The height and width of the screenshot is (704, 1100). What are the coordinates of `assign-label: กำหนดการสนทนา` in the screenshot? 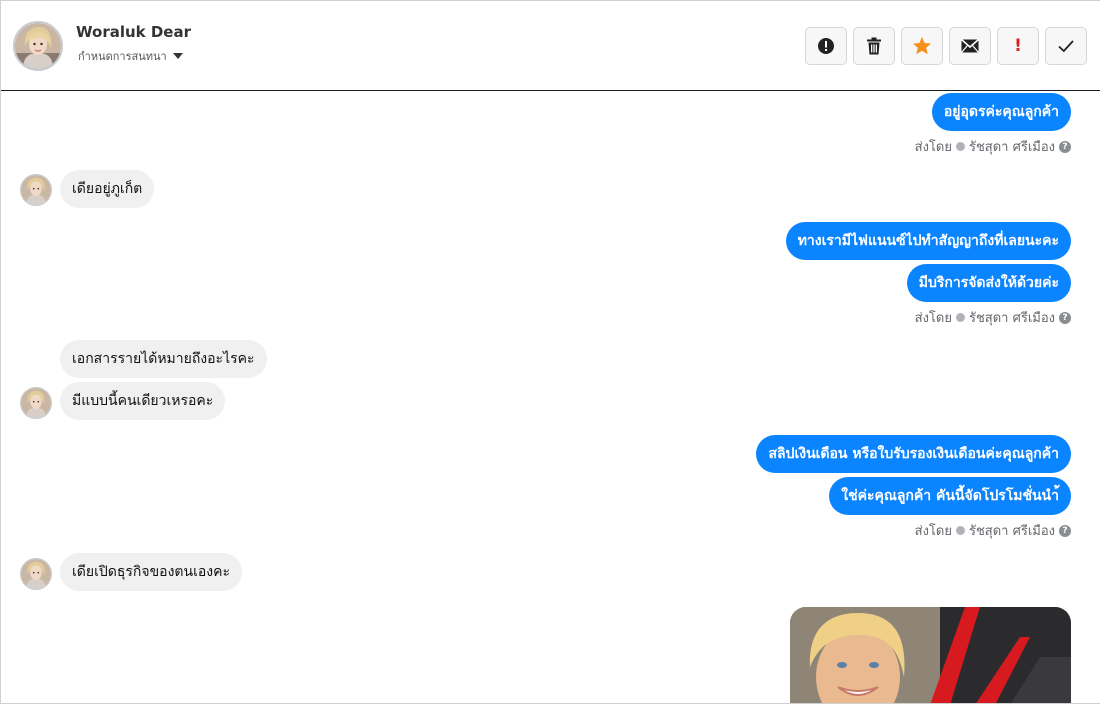 It's located at (122, 56).